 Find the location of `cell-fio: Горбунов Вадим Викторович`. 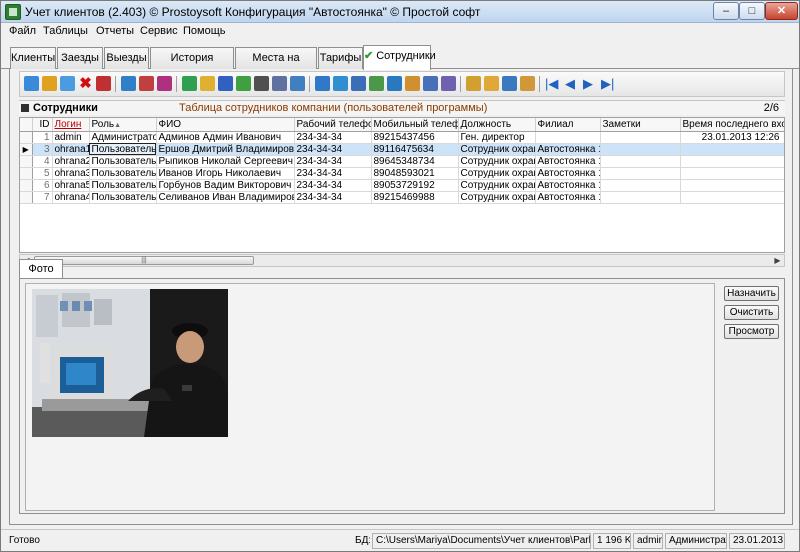

cell-fio: Горбунов Вадим Викторович is located at coordinates (225, 185).